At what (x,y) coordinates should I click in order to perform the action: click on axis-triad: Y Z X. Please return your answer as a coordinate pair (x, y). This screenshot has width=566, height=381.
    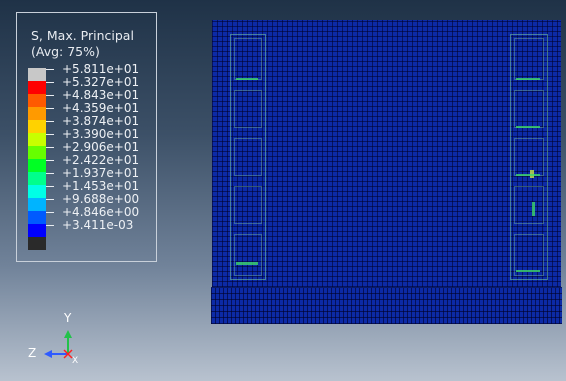
    Looking at the image, I should click on (52, 338).